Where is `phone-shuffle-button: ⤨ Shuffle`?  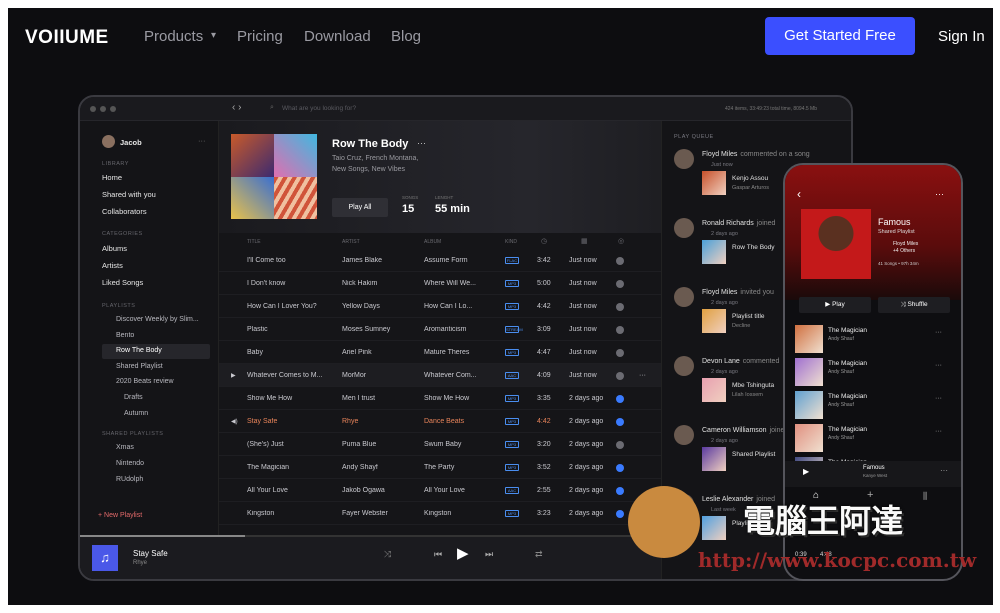 phone-shuffle-button: ⤨ Shuffle is located at coordinates (914, 305).